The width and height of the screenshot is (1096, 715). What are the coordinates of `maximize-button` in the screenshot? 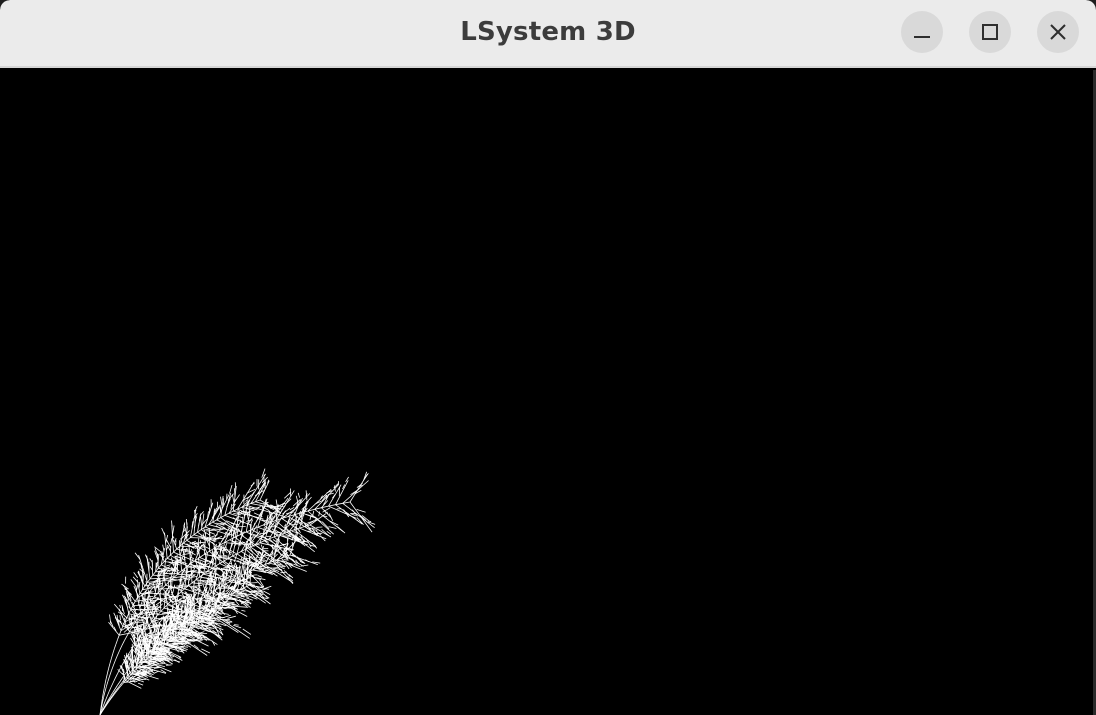 It's located at (990, 32).